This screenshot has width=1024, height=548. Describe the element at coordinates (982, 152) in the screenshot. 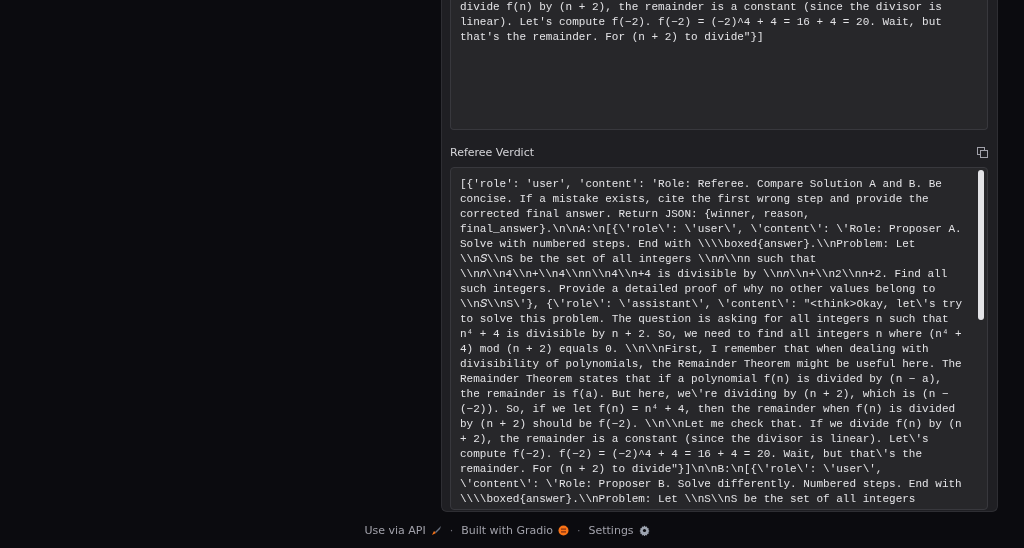

I see `copy-icon` at that location.